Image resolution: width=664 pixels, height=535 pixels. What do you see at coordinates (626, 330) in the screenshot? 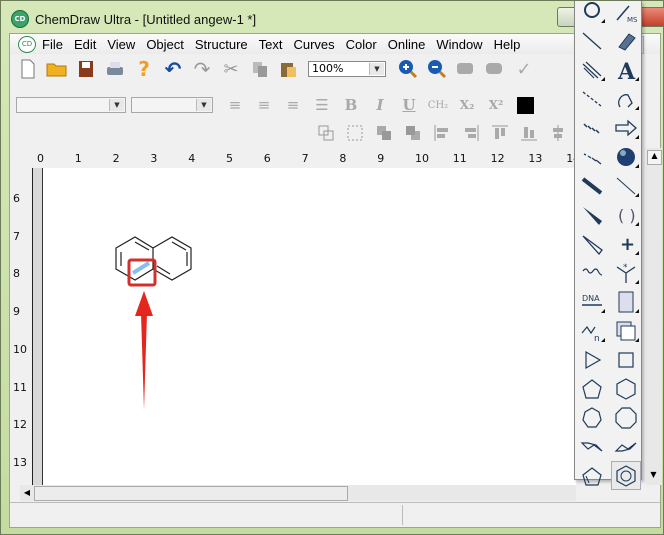
I see `tool-table` at bounding box center [626, 330].